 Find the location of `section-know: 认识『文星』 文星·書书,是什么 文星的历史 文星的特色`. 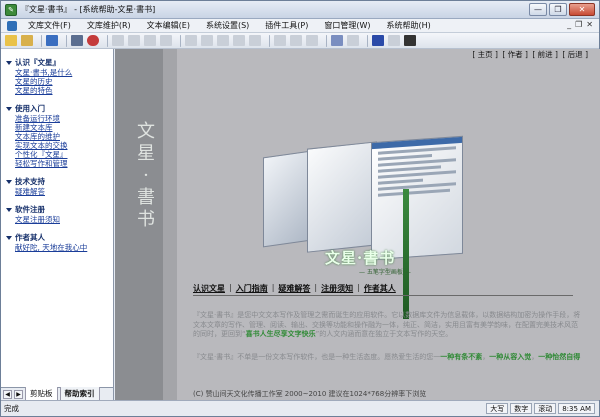

section-know: 认识『文星』 文星·書书,是什么 文星的历史 文星的特色 is located at coordinates (57, 76).